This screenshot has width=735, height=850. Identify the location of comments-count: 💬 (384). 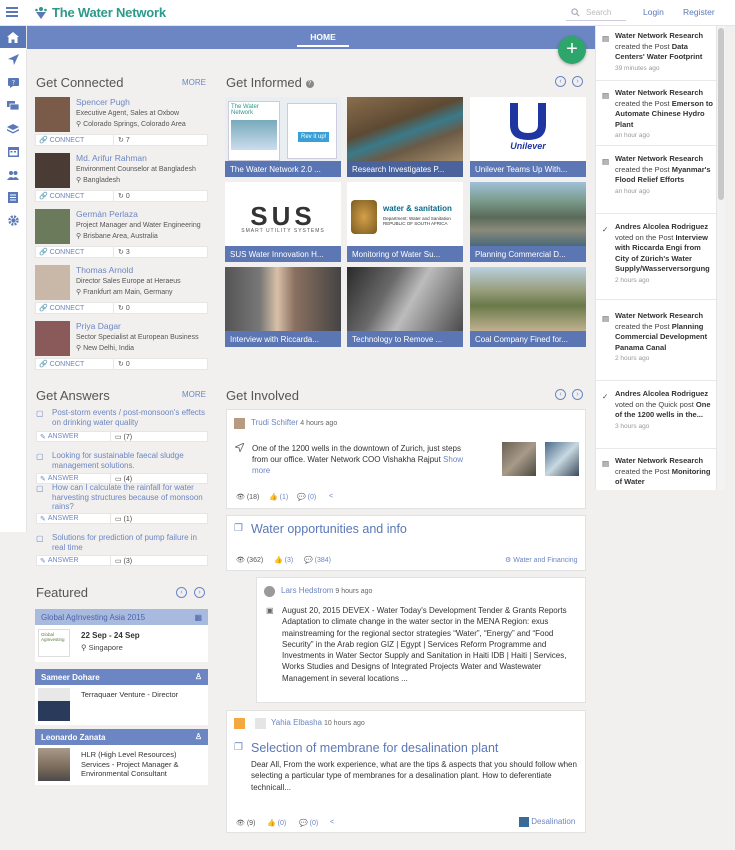
(317, 560).